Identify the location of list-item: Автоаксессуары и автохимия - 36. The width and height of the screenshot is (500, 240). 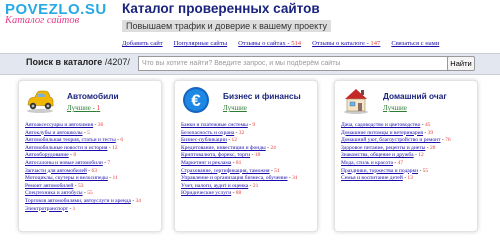
(92, 126).